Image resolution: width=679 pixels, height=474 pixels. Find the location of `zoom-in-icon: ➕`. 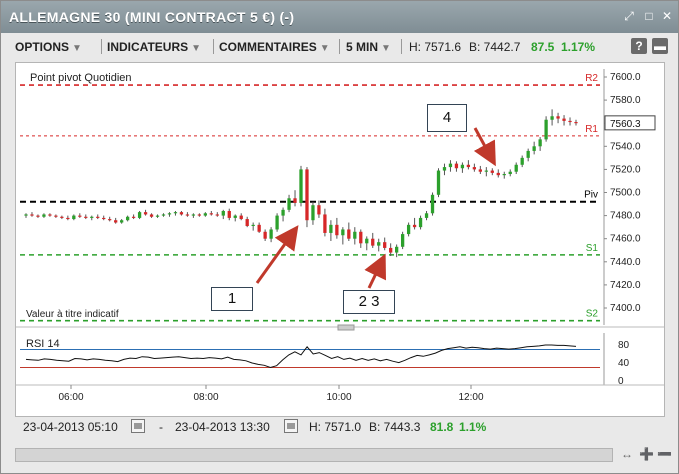

zoom-in-icon: ➕ is located at coordinates (646, 454).